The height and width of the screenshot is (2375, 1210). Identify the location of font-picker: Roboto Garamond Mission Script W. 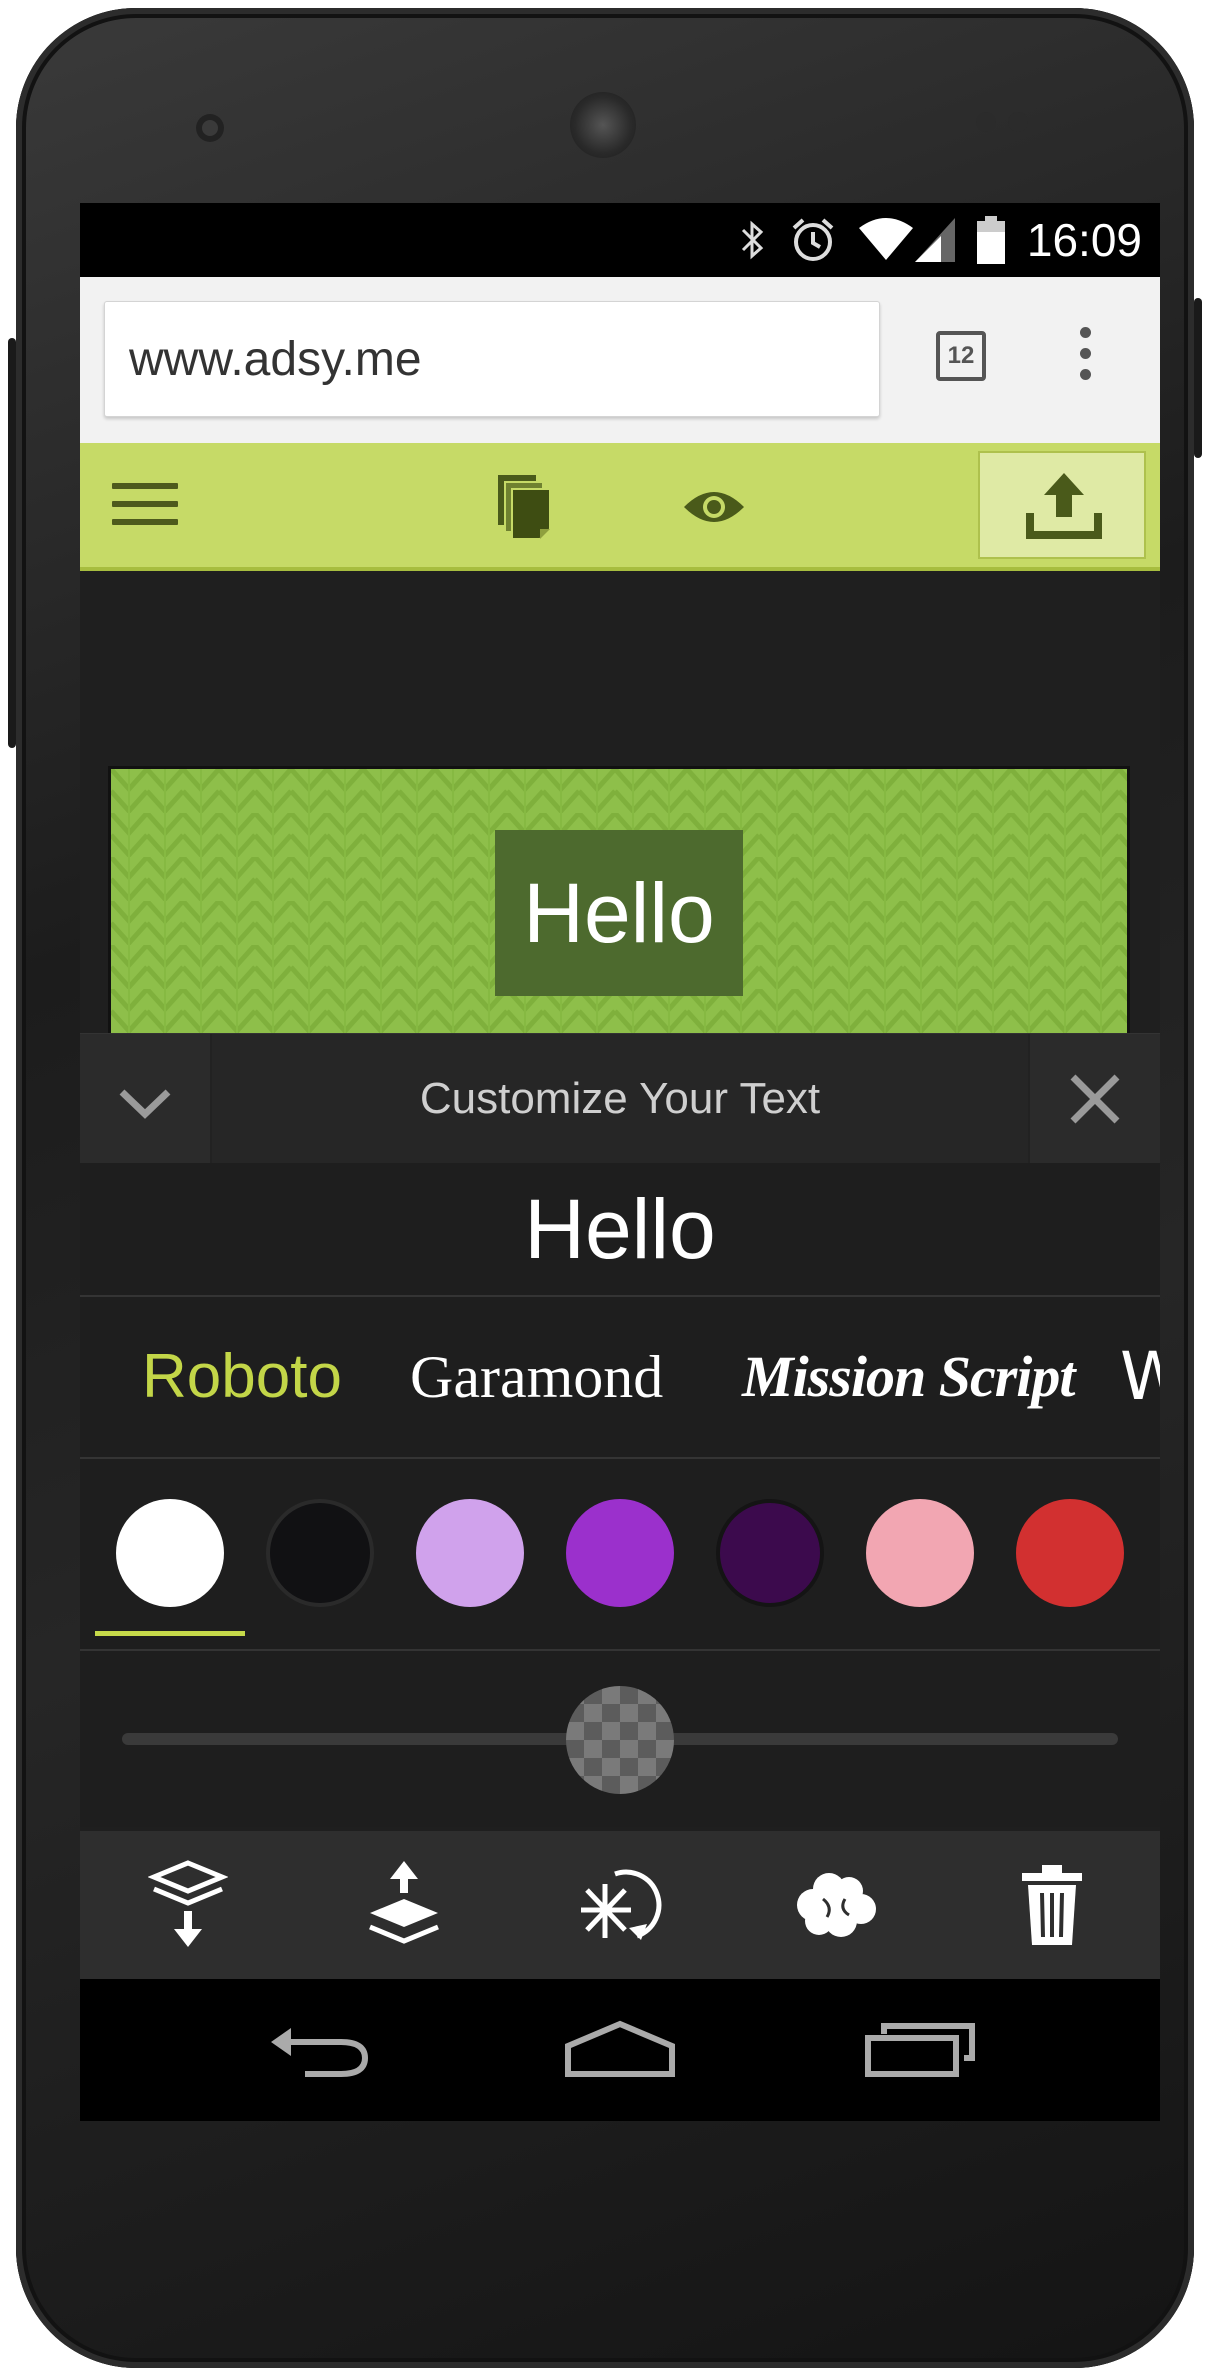
(620, 1378).